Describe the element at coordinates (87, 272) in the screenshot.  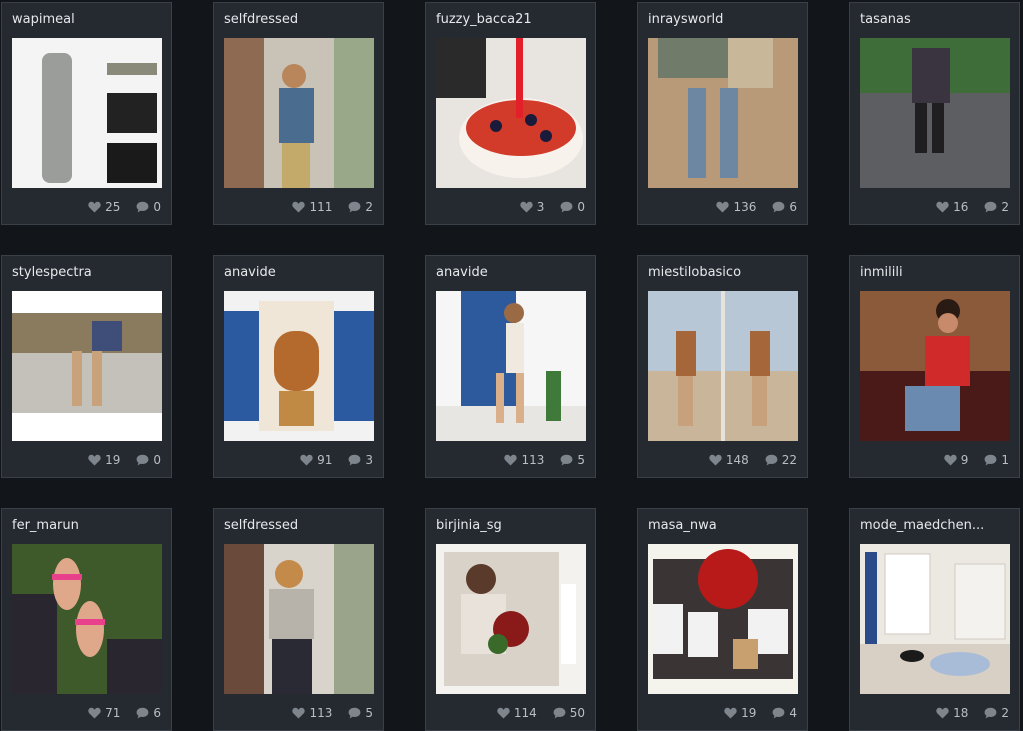
I see `post-username: stylespectra` at that location.